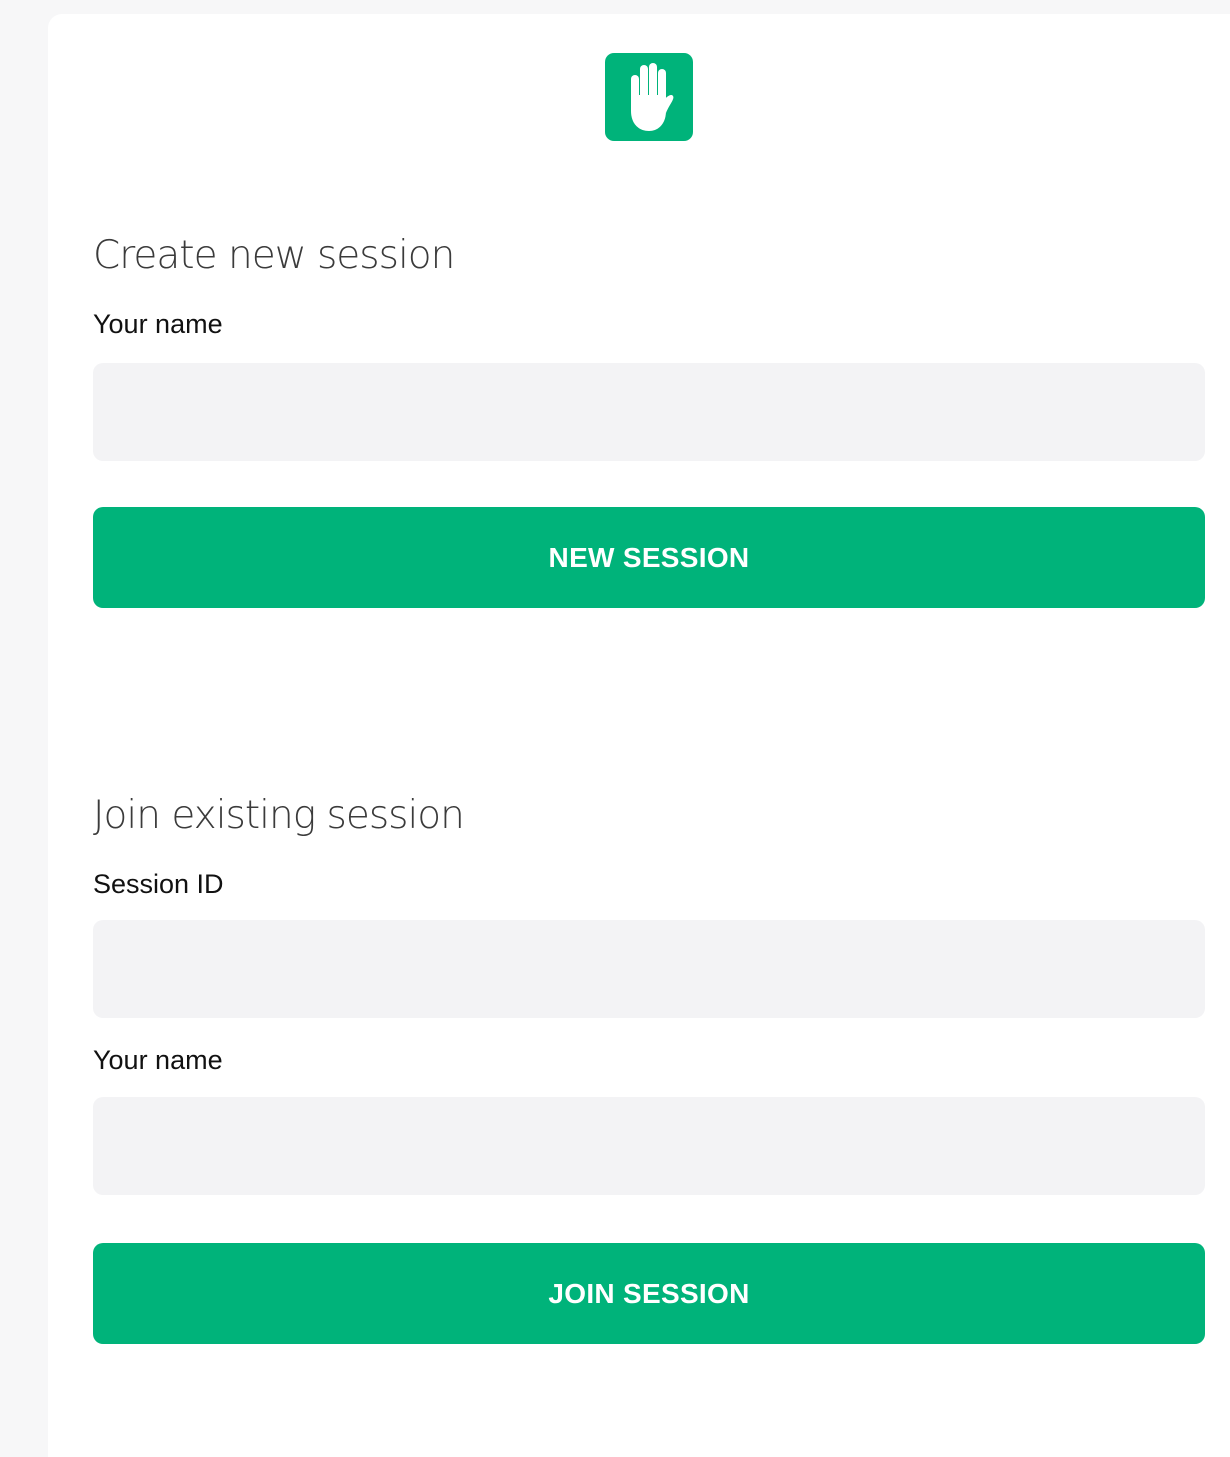 This screenshot has height=1457, width=1230. I want to click on app-logo, so click(649, 97).